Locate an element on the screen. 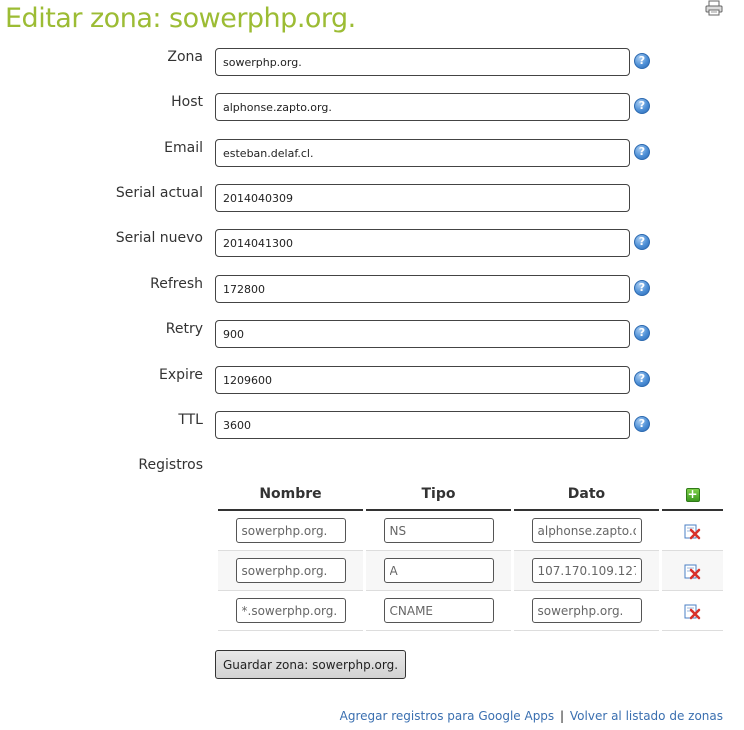 The image size is (744, 730). column-header-tipo: Tipo is located at coordinates (438, 494).